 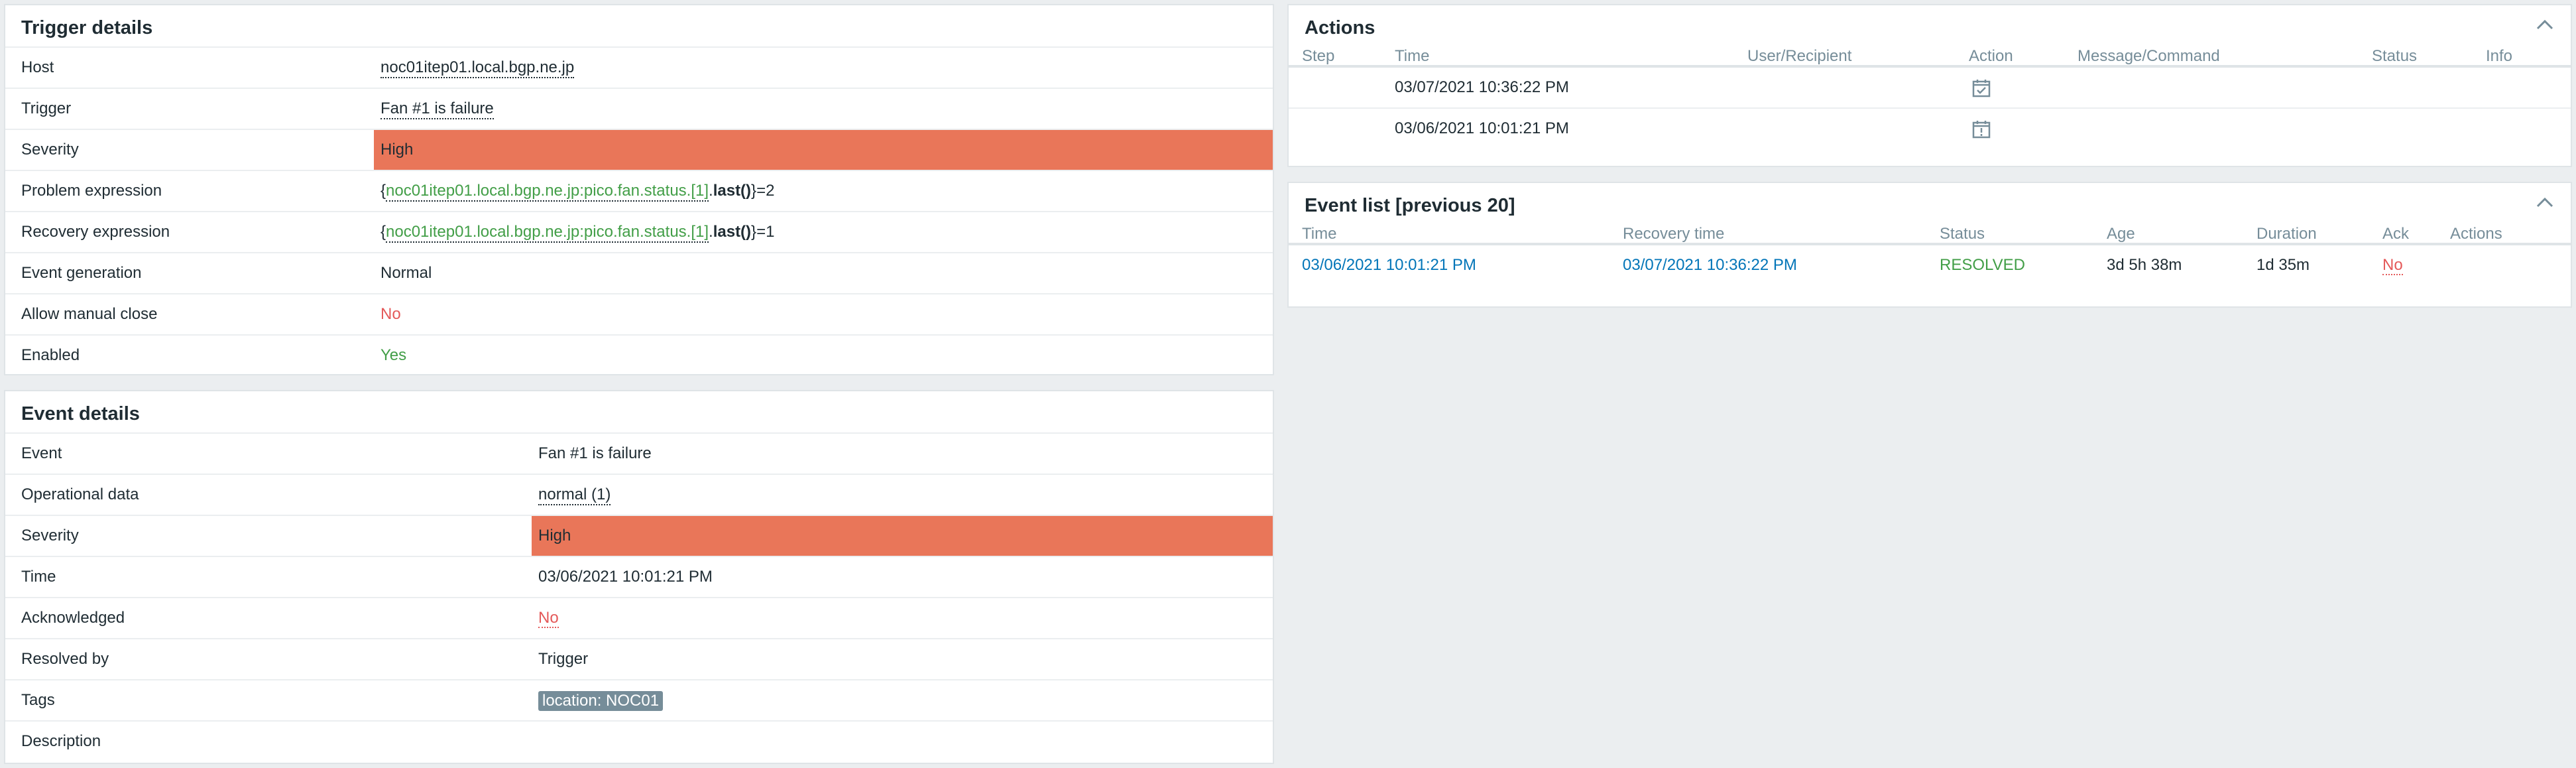 I want to click on event-severity-row: Severity High, so click(x=639, y=535).